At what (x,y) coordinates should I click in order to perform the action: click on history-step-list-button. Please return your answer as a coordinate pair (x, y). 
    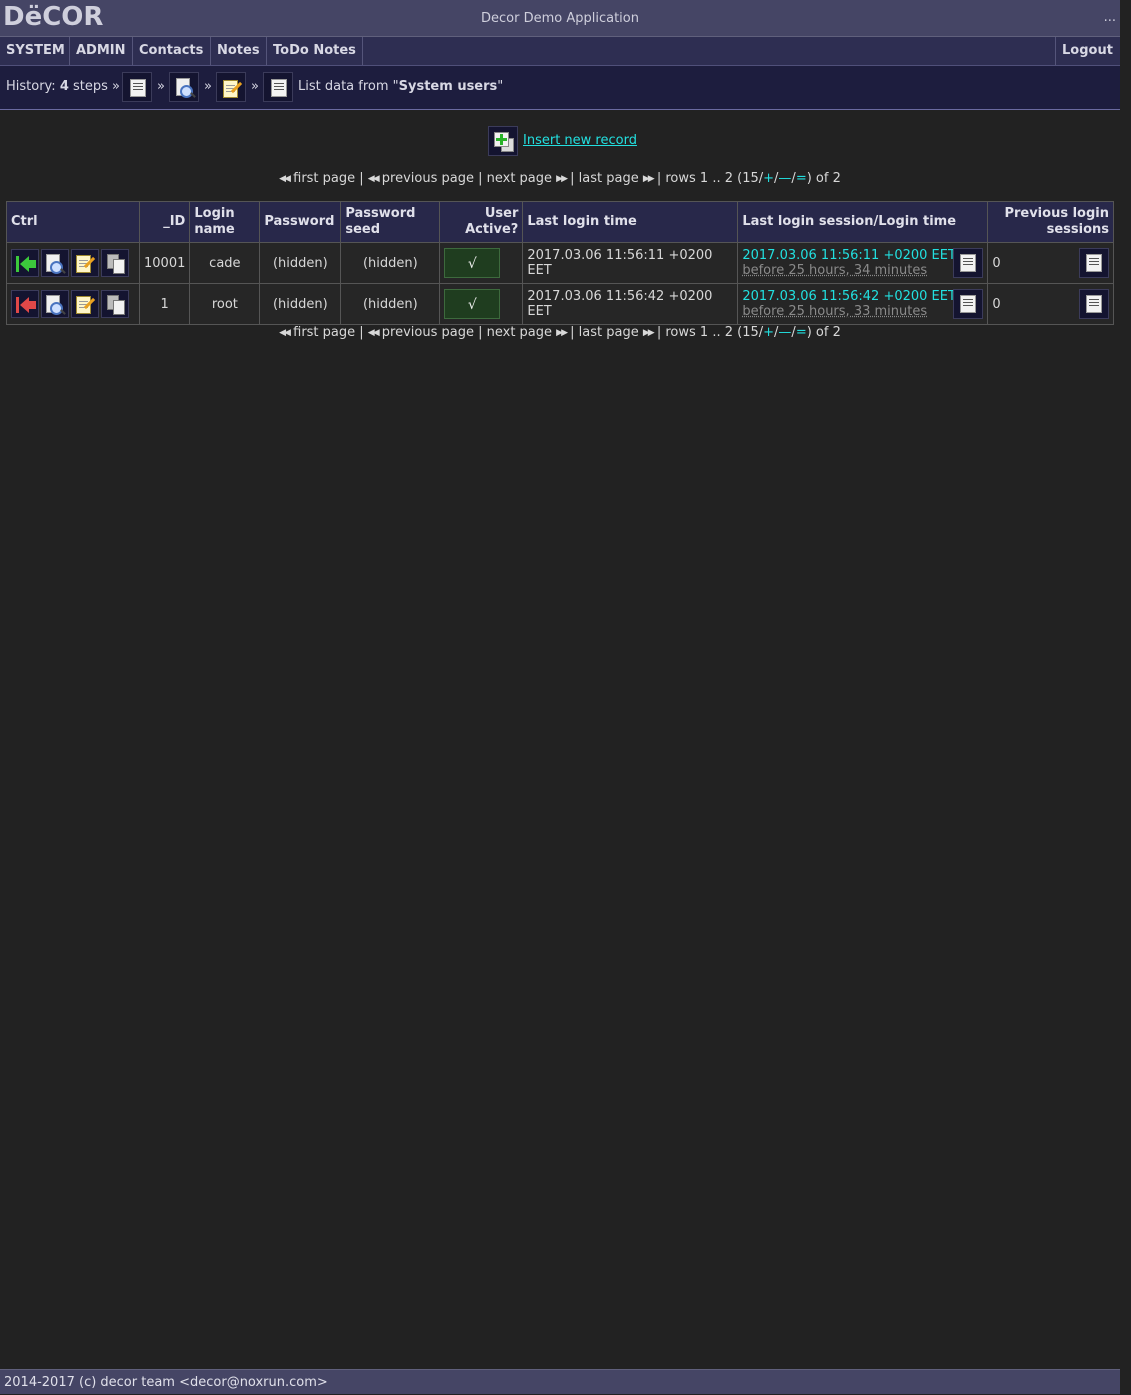
    Looking at the image, I should click on (137, 87).